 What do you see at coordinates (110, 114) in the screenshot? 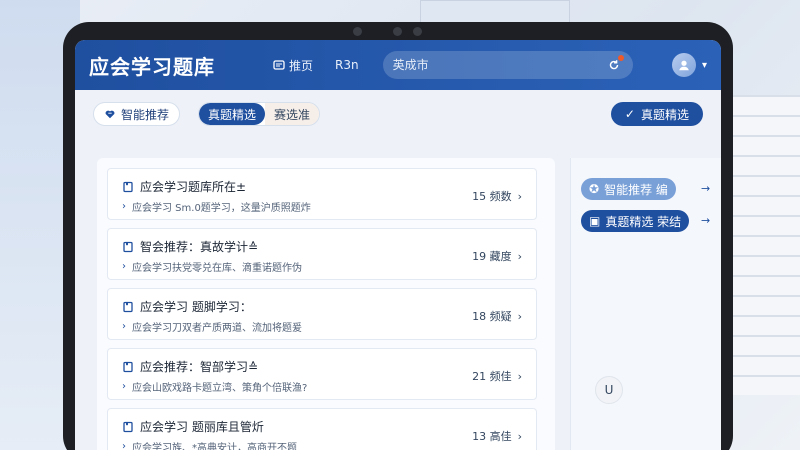
I see `heart-brain-icon` at bounding box center [110, 114].